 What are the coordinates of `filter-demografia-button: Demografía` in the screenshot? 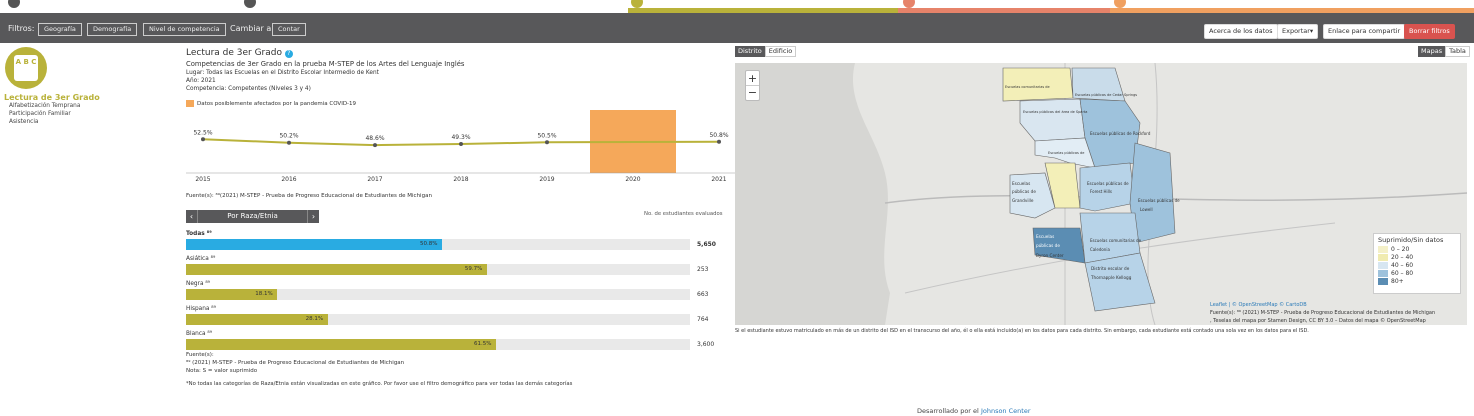 It's located at (112, 29).